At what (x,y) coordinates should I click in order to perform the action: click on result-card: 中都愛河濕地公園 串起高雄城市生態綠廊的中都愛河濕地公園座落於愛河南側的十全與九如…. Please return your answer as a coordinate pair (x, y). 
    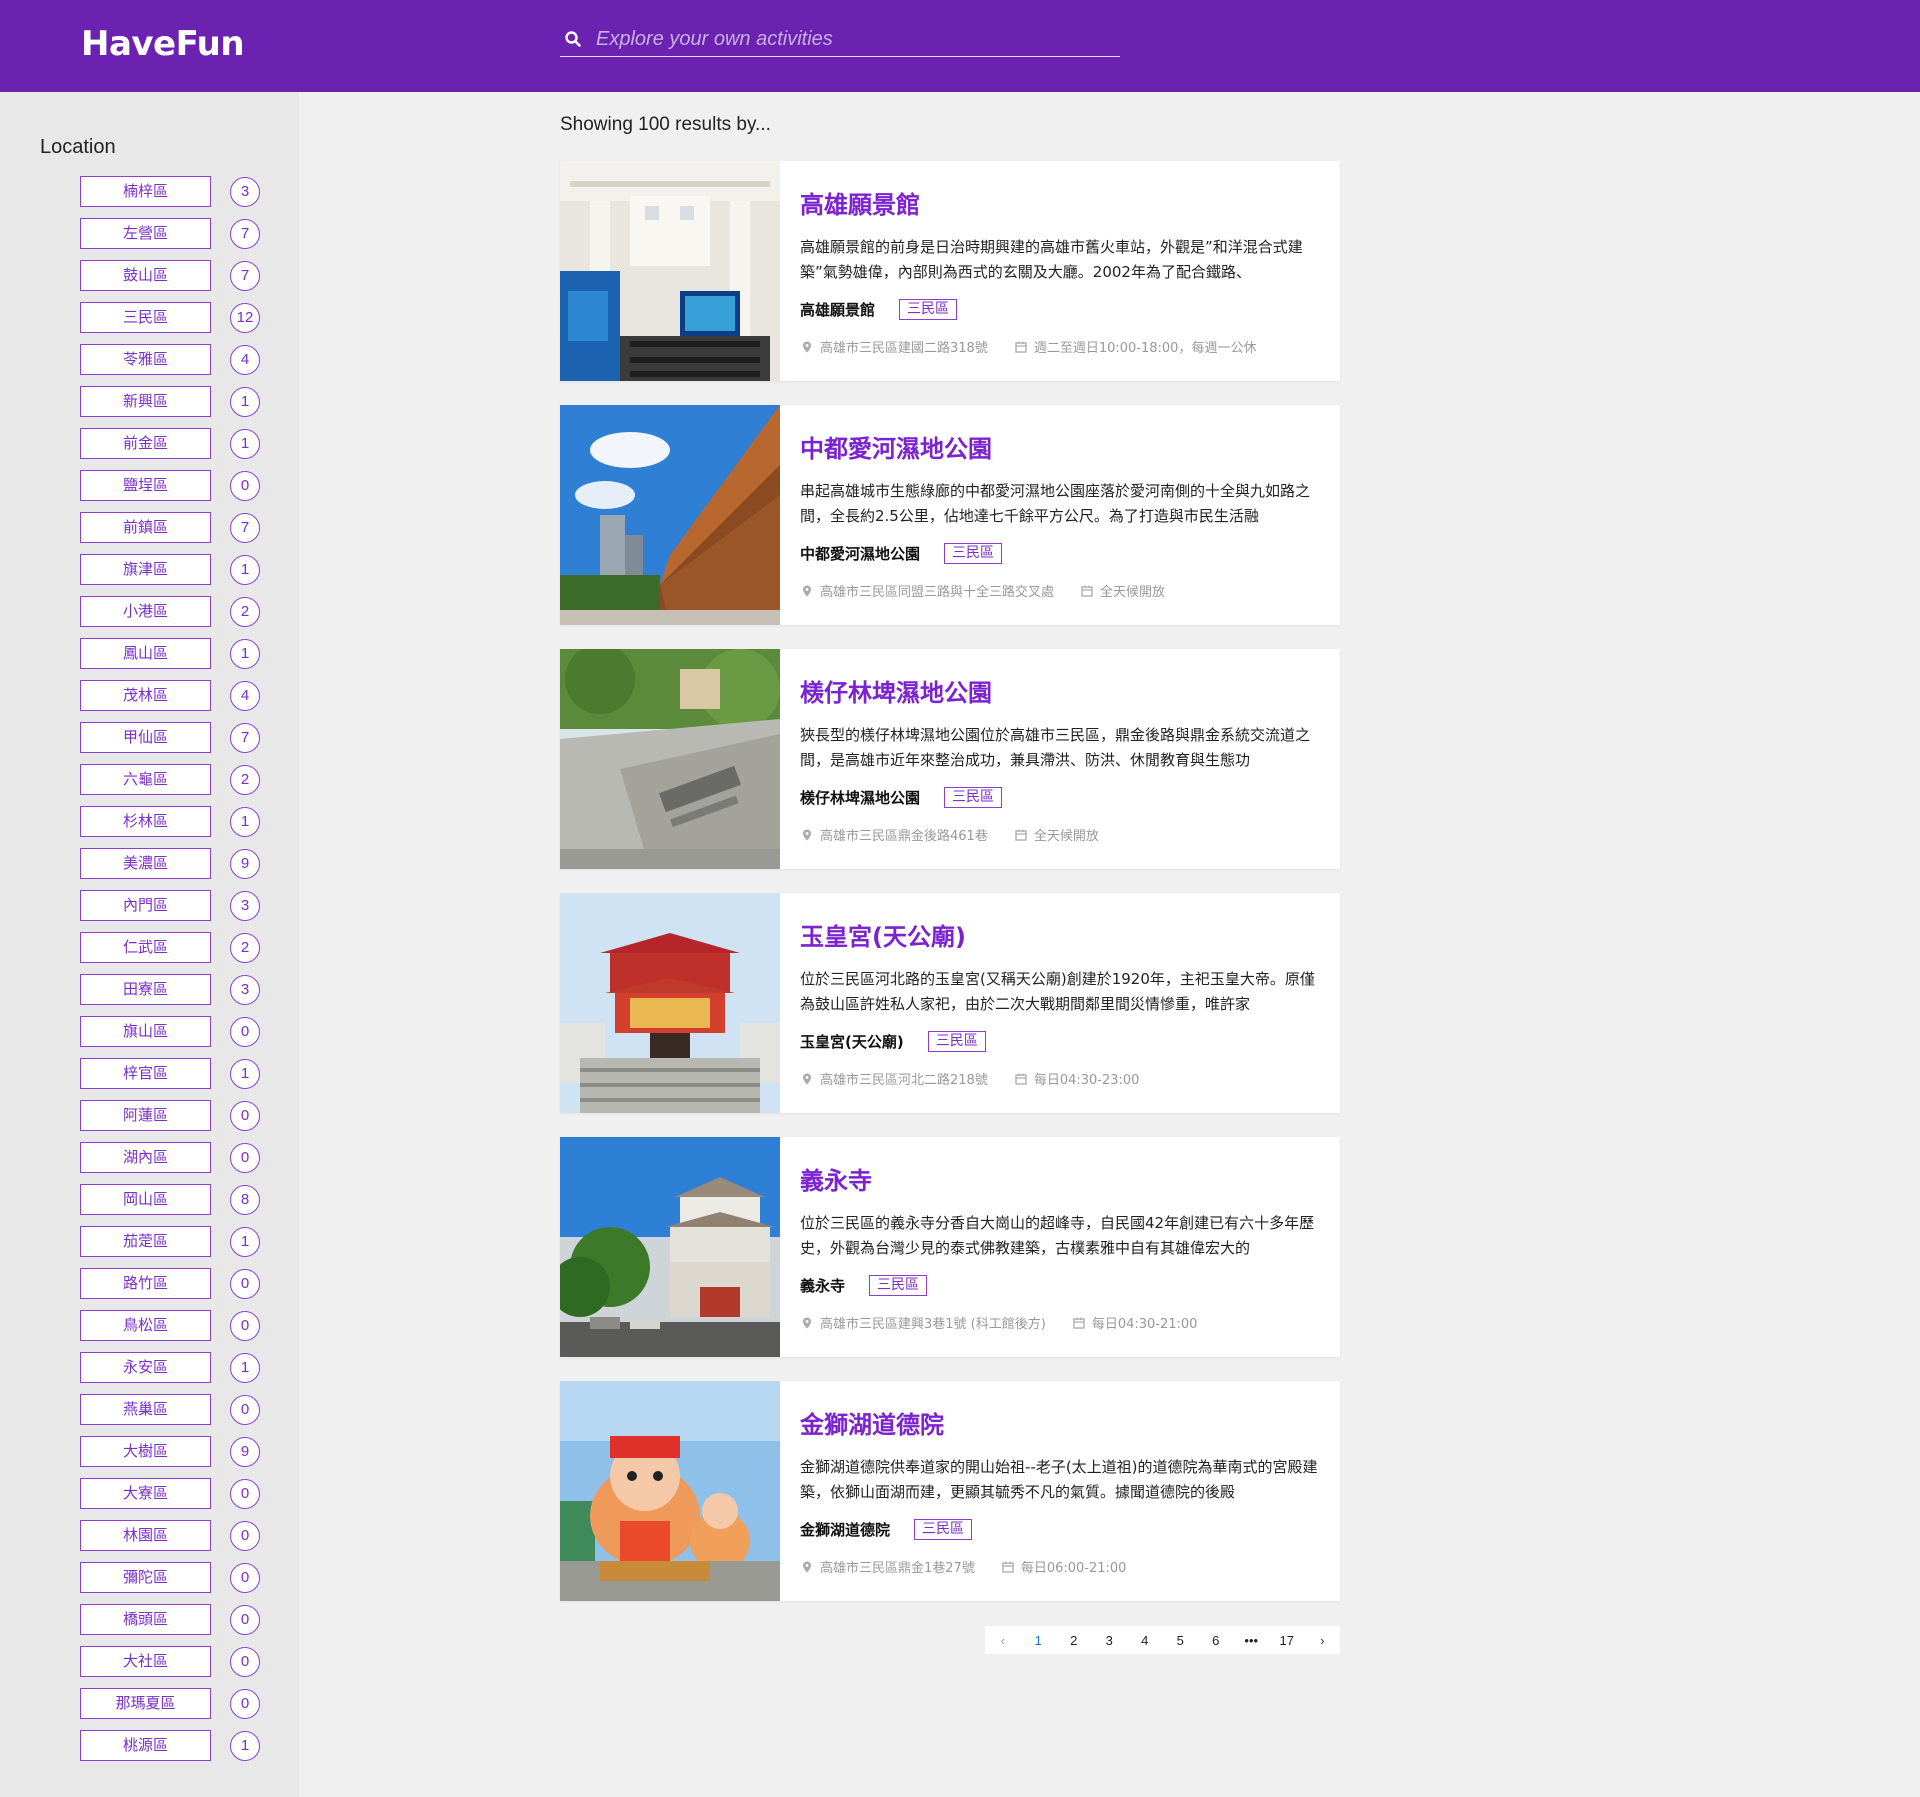
    Looking at the image, I should click on (950, 515).